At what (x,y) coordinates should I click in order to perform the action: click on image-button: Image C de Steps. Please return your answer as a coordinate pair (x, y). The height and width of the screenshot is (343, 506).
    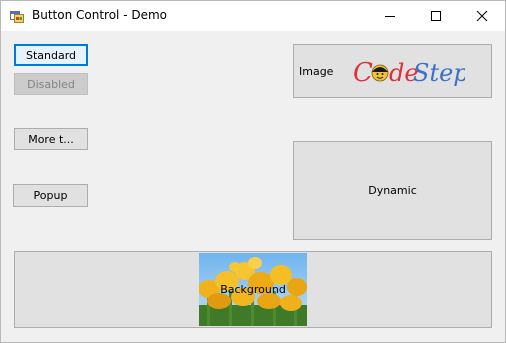
    Looking at the image, I should click on (392, 71).